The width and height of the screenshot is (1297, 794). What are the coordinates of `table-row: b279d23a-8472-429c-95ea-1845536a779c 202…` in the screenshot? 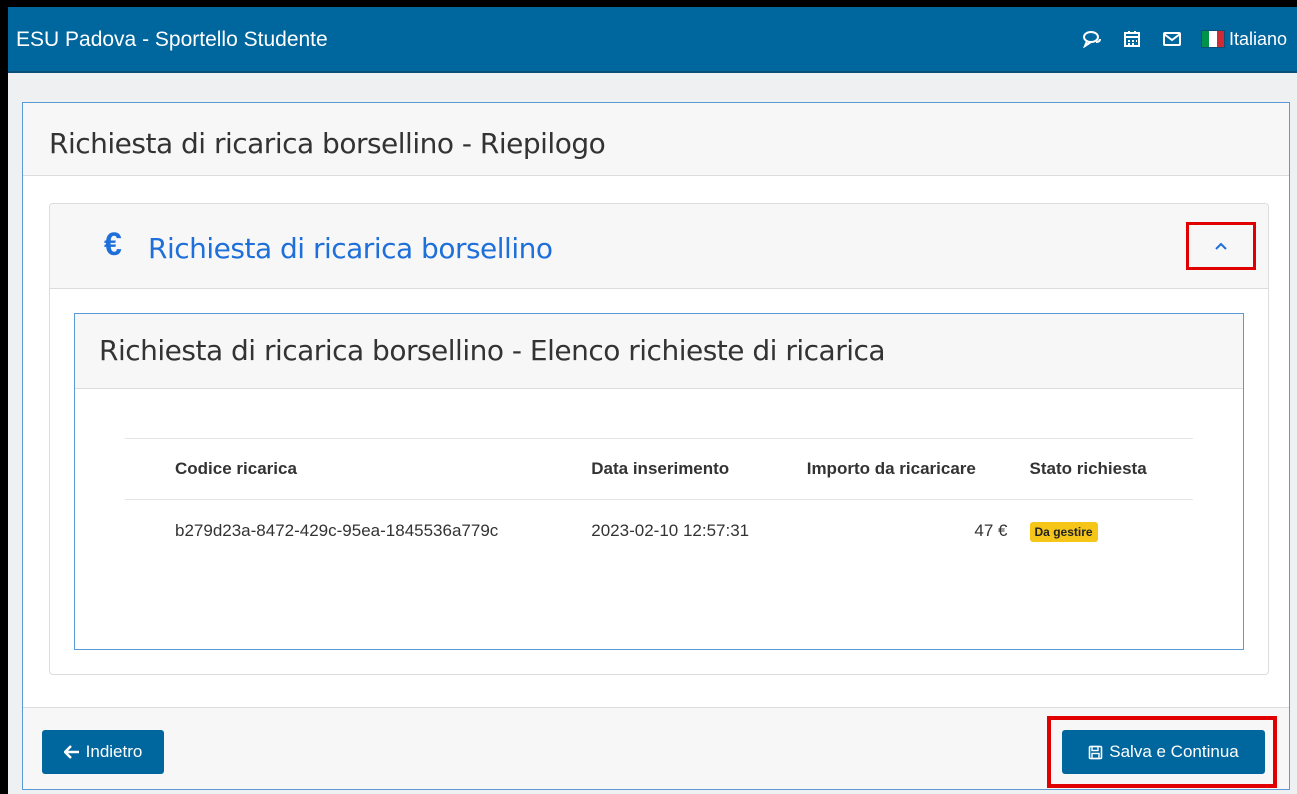 It's located at (659, 531).